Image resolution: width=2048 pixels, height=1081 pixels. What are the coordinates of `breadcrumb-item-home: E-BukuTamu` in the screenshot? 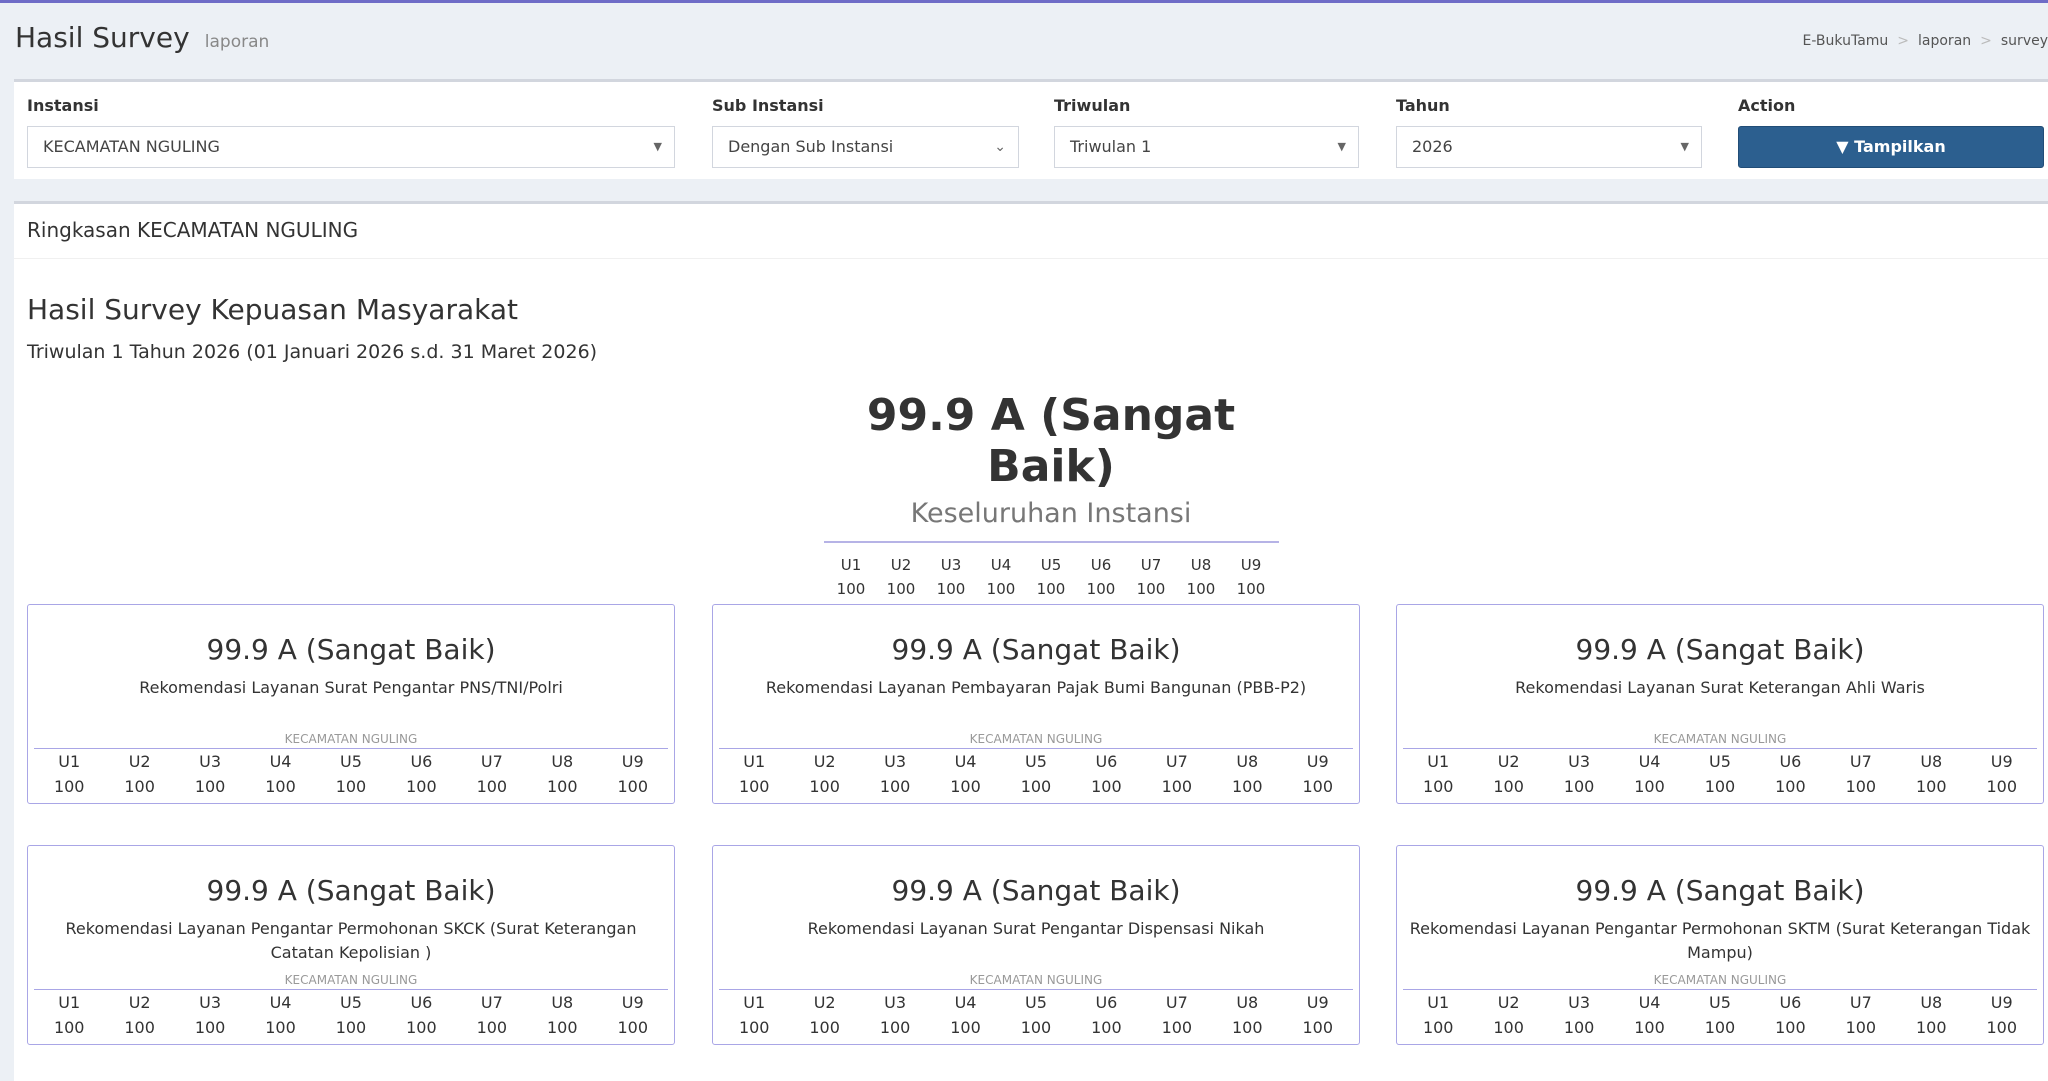 It's located at (1846, 41).